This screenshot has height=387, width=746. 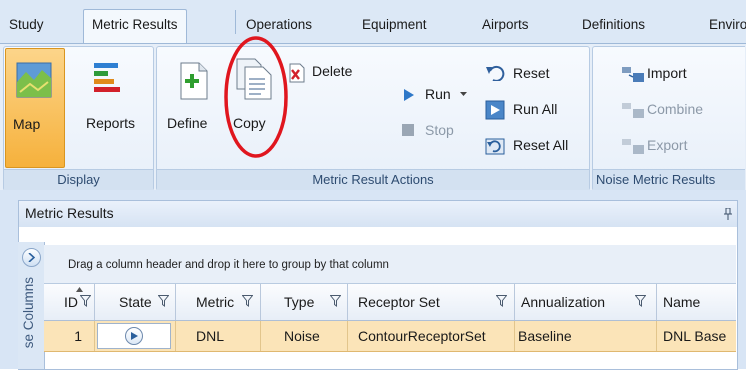 What do you see at coordinates (332, 71) in the screenshot?
I see `delete-label: Delete` at bounding box center [332, 71].